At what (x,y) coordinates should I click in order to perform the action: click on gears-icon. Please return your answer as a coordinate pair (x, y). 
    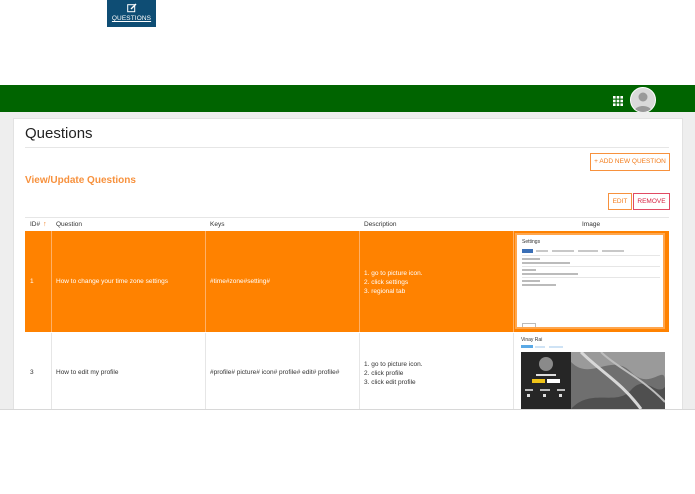
    Looking at the image, I should click on (81, 8).